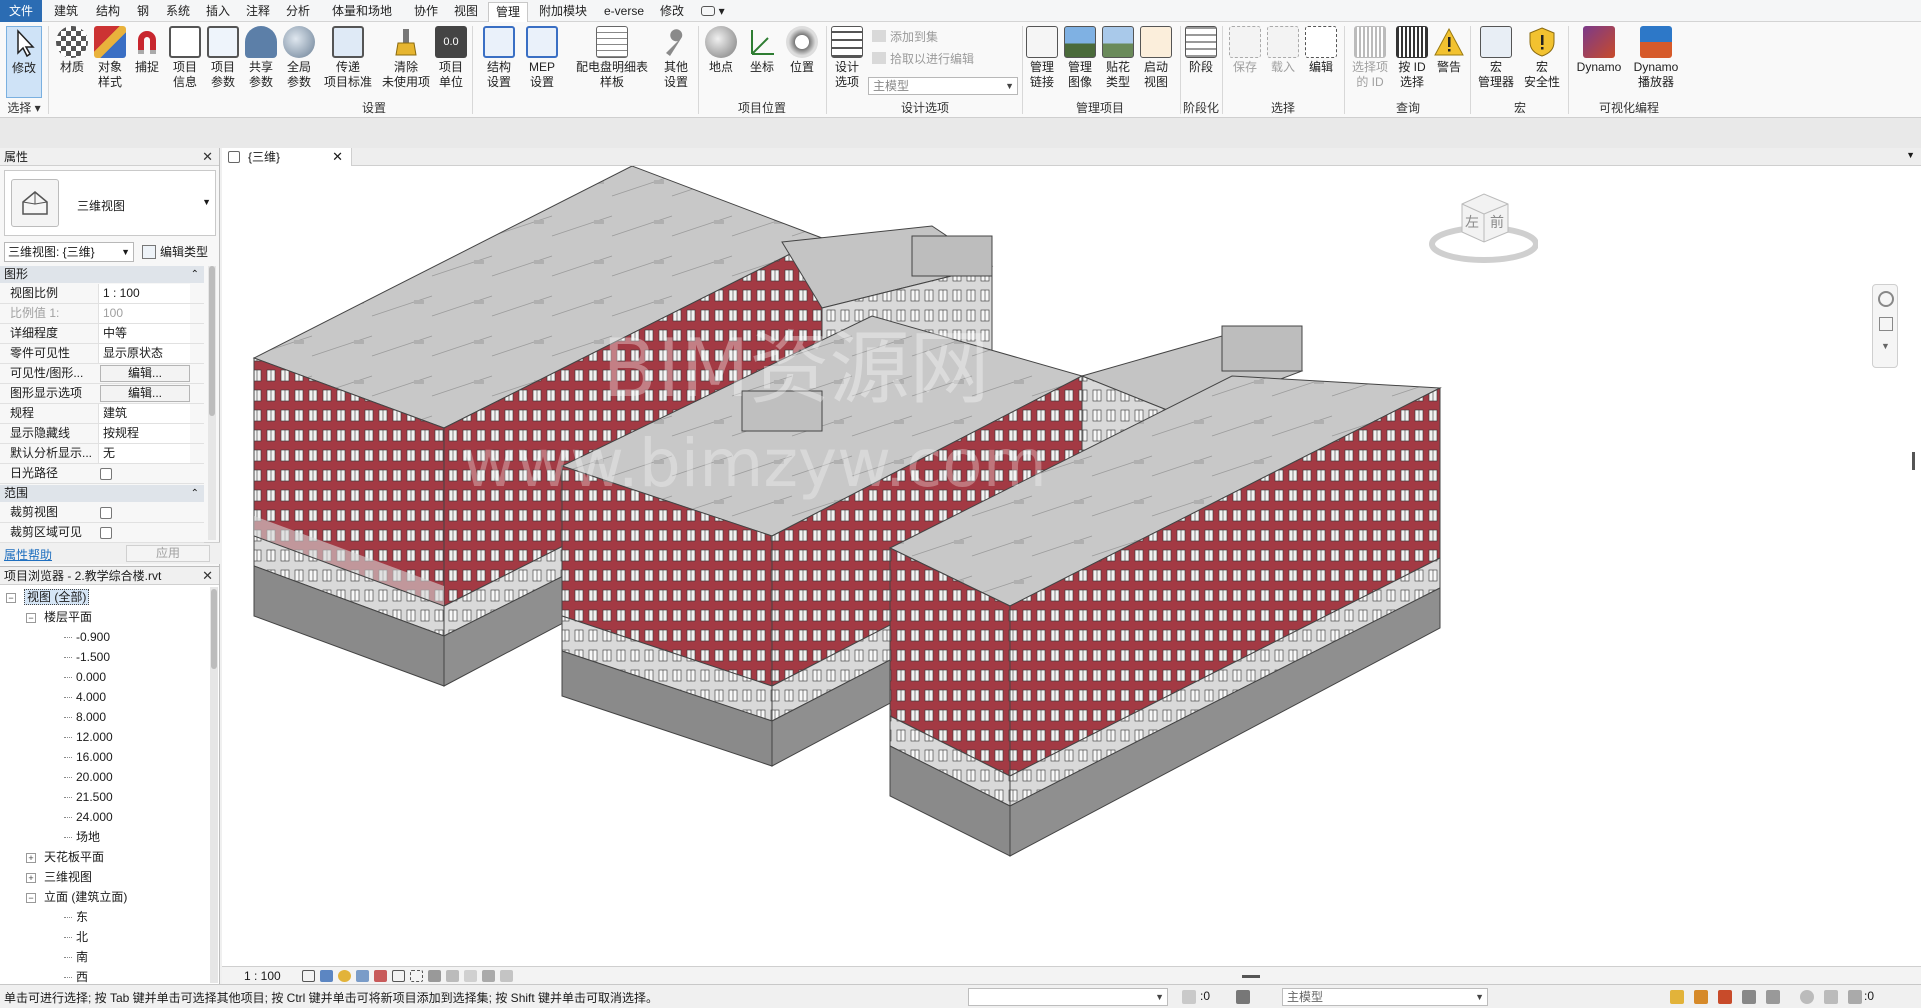 The width and height of the screenshot is (1921, 1008). Describe the element at coordinates (1483, 225) in the screenshot. I see `viewcube: 左 前` at that location.